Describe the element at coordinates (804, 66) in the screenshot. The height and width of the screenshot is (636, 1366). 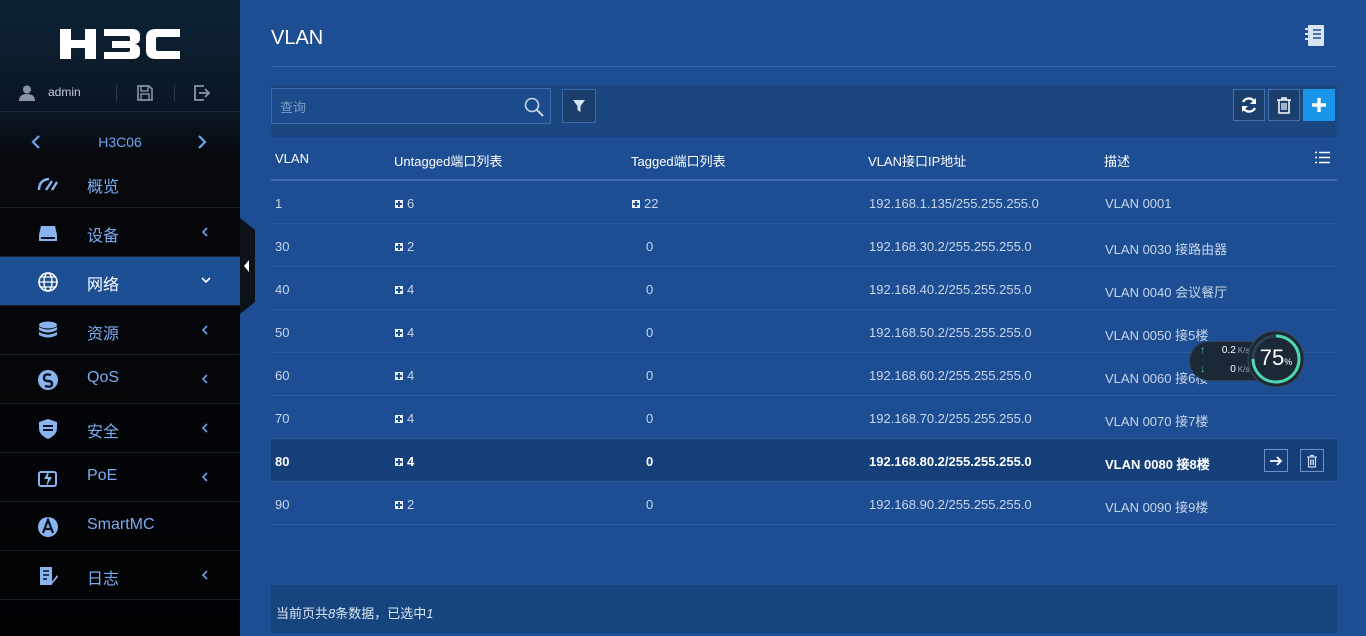
I see `title-divider` at that location.